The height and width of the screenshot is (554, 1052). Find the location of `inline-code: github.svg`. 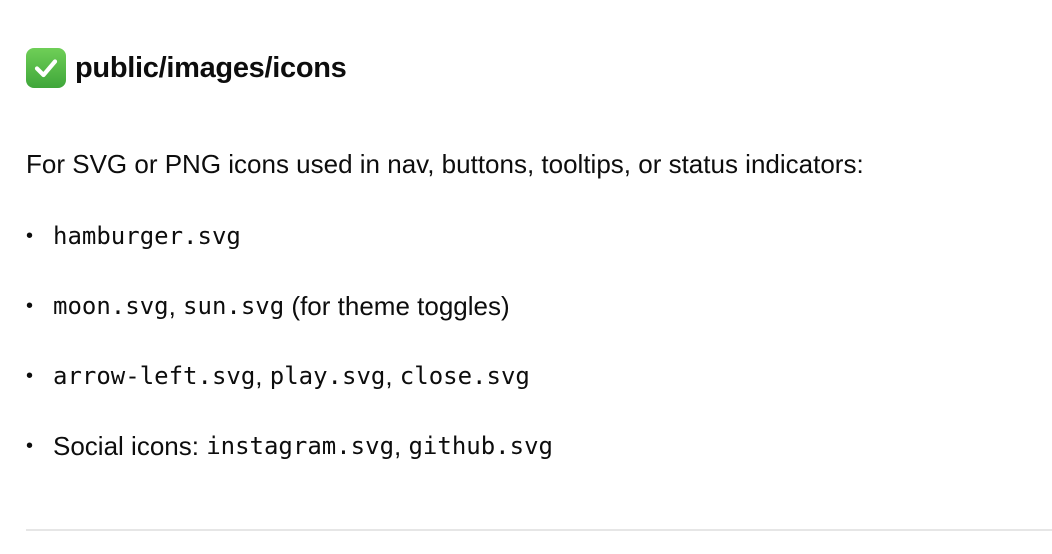

inline-code: github.svg is located at coordinates (480, 446).